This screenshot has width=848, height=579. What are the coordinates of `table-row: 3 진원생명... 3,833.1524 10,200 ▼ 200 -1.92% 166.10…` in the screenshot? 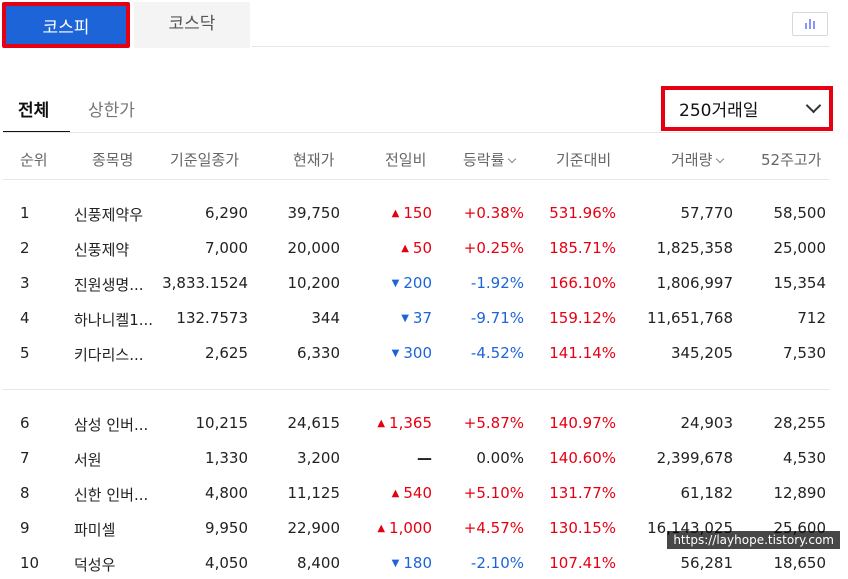 It's located at (424, 284).